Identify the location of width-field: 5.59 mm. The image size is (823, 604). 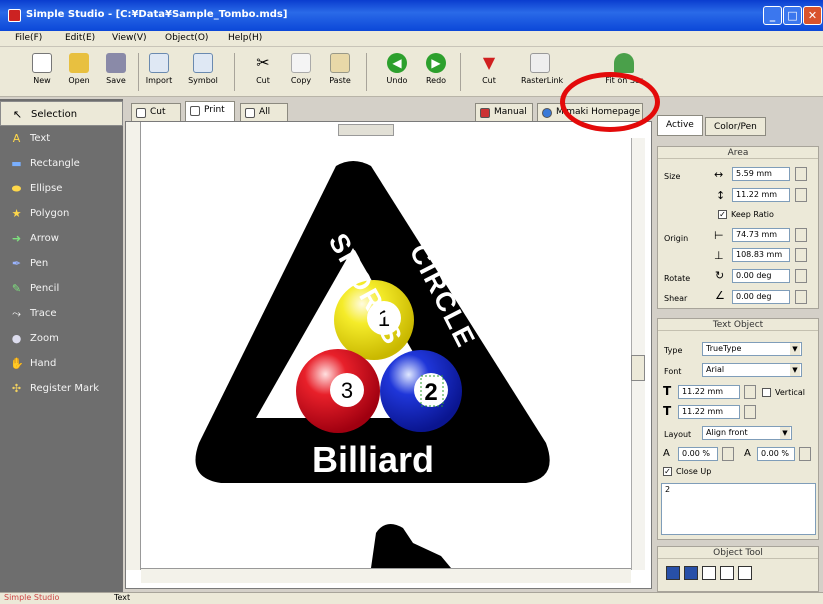
(761, 174).